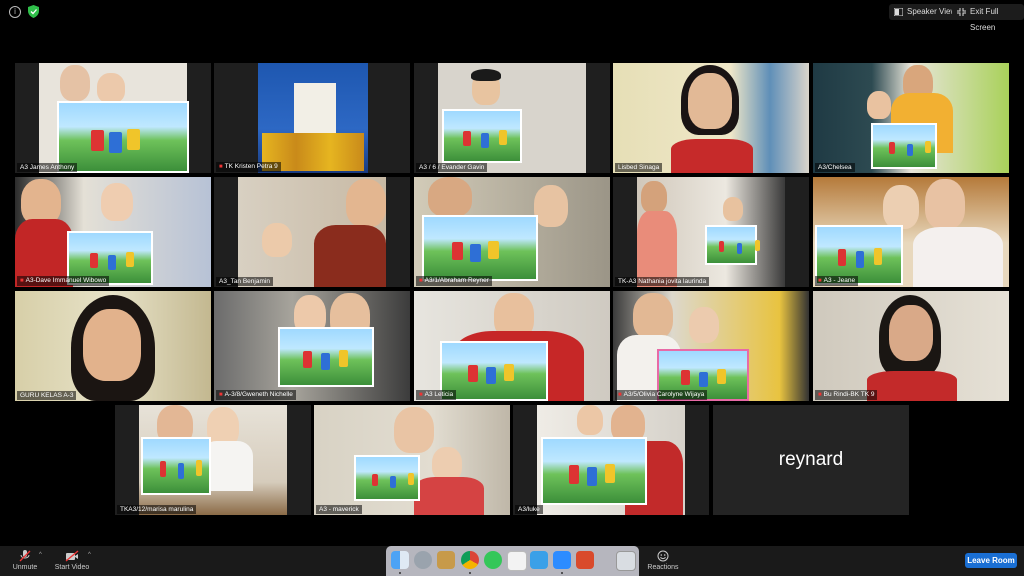 The height and width of the screenshot is (576, 1024). I want to click on video-tile: ■ A3/1/Abraham Reyner, so click(512, 232).